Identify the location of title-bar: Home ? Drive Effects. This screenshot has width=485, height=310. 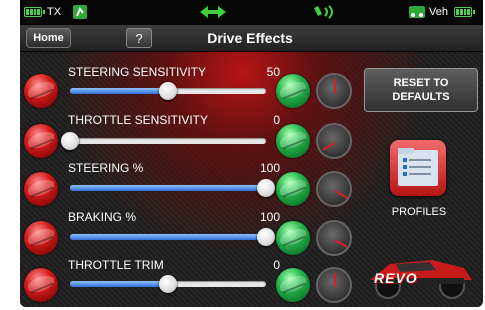
(251, 38).